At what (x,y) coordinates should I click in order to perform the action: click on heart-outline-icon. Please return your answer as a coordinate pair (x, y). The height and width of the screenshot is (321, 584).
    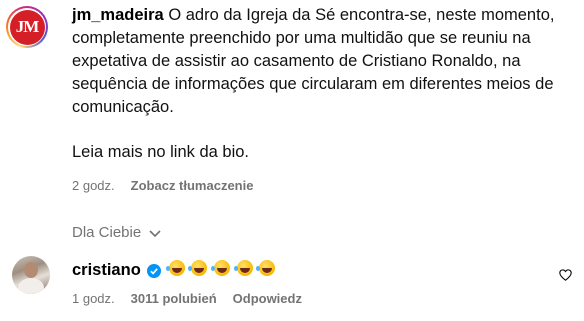
    Looking at the image, I should click on (565, 275).